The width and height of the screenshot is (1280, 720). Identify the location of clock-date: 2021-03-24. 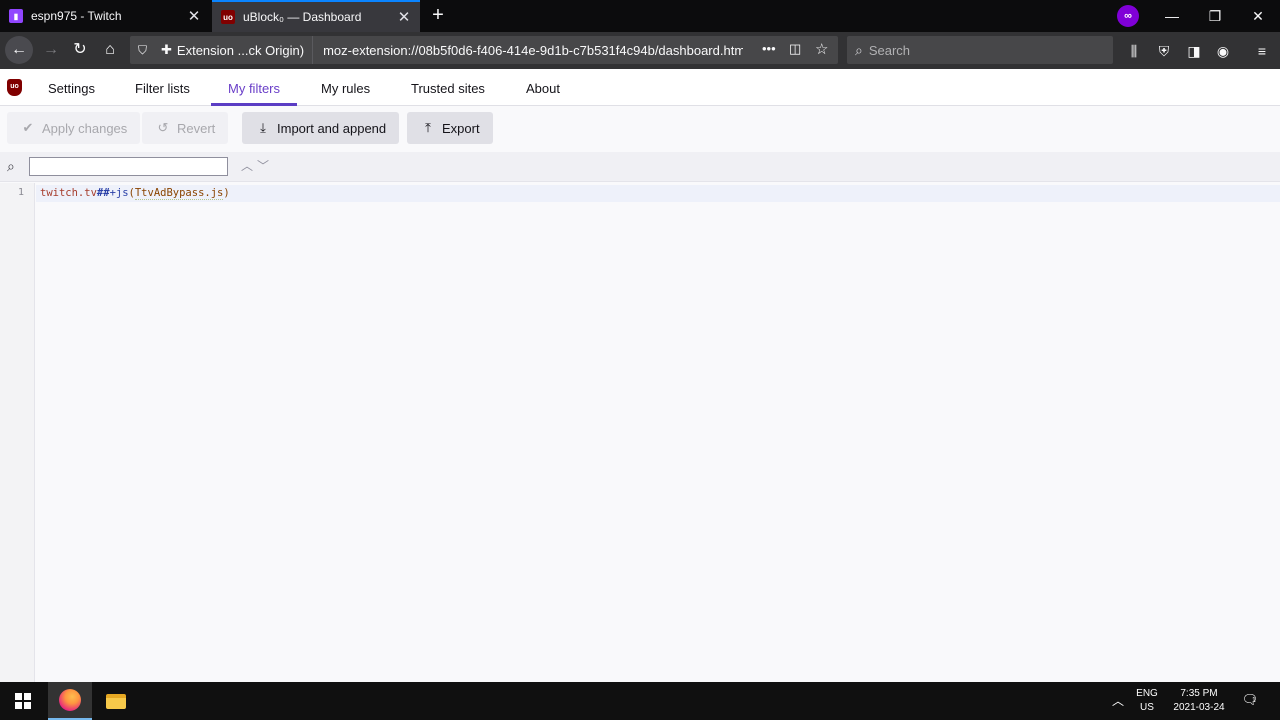
(1199, 707).